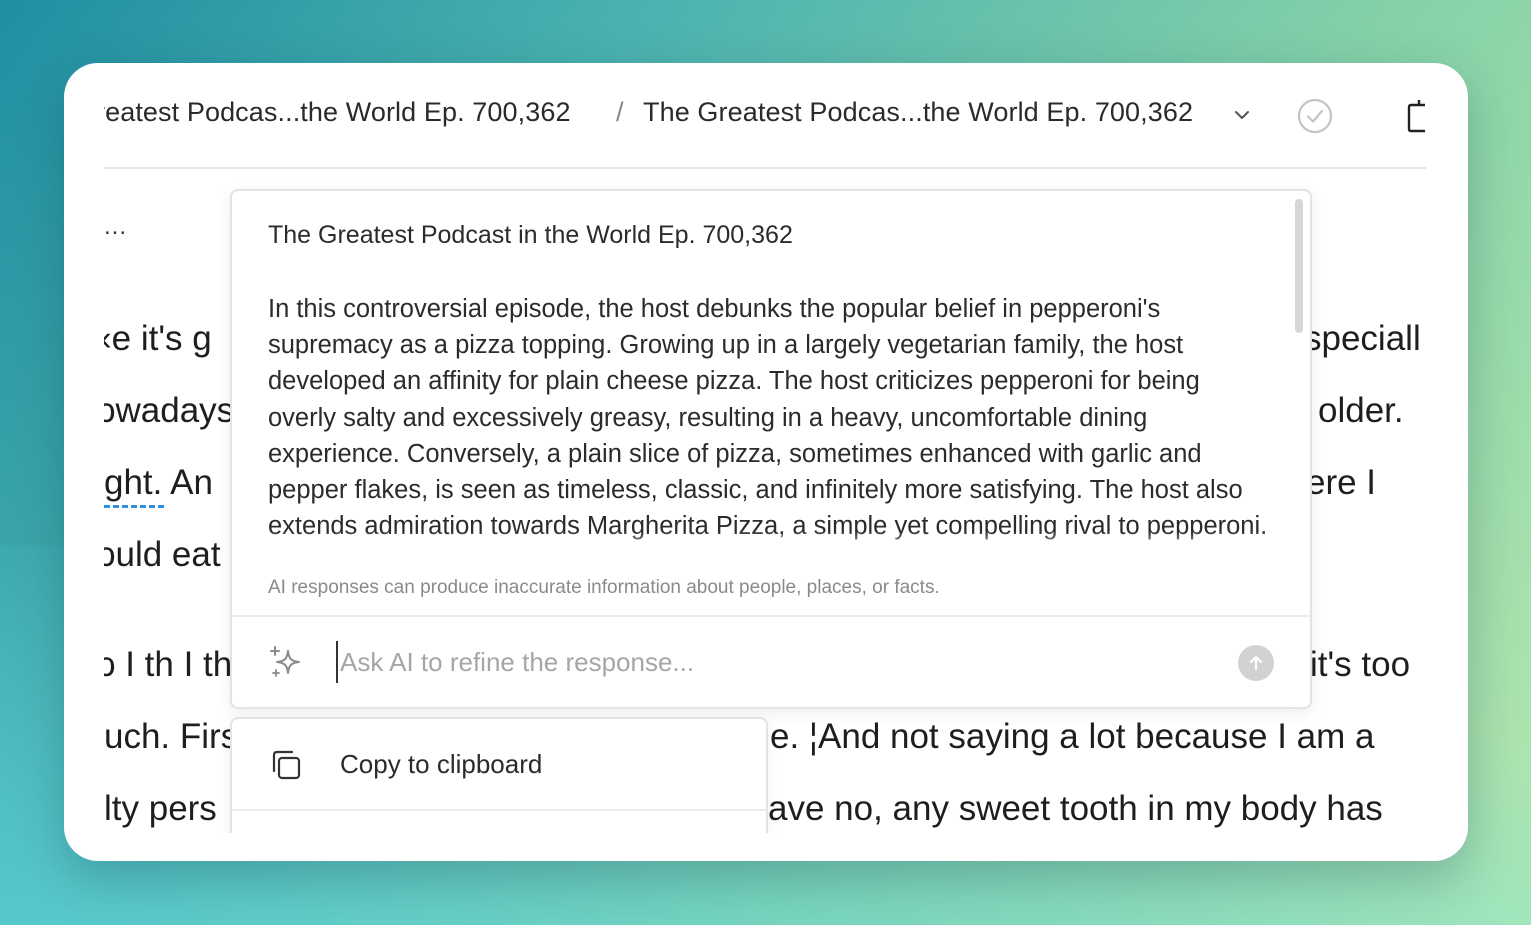  What do you see at coordinates (1315, 116) in the screenshot?
I see `check-circle-icon` at bounding box center [1315, 116].